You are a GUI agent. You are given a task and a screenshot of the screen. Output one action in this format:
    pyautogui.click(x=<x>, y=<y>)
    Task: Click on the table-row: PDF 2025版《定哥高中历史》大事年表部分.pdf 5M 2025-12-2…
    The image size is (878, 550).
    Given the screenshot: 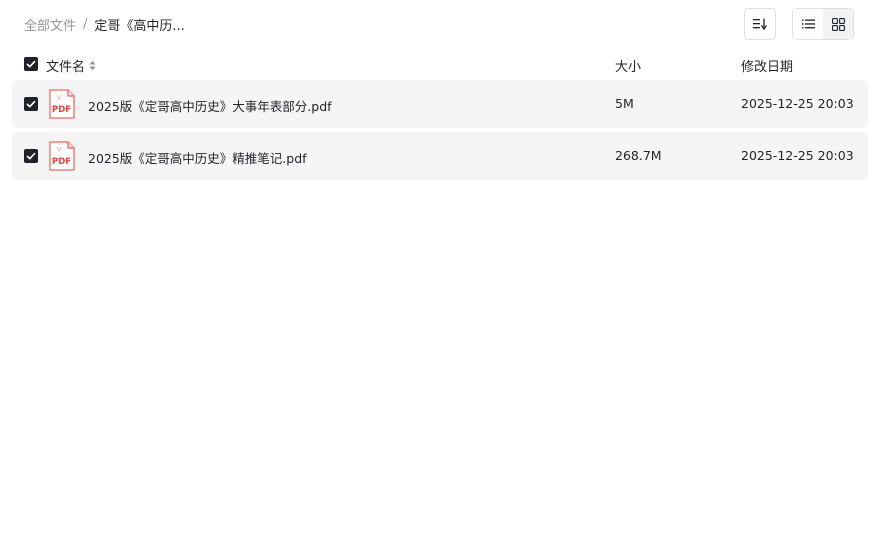 What is the action you would take?
    pyautogui.click(x=440, y=104)
    